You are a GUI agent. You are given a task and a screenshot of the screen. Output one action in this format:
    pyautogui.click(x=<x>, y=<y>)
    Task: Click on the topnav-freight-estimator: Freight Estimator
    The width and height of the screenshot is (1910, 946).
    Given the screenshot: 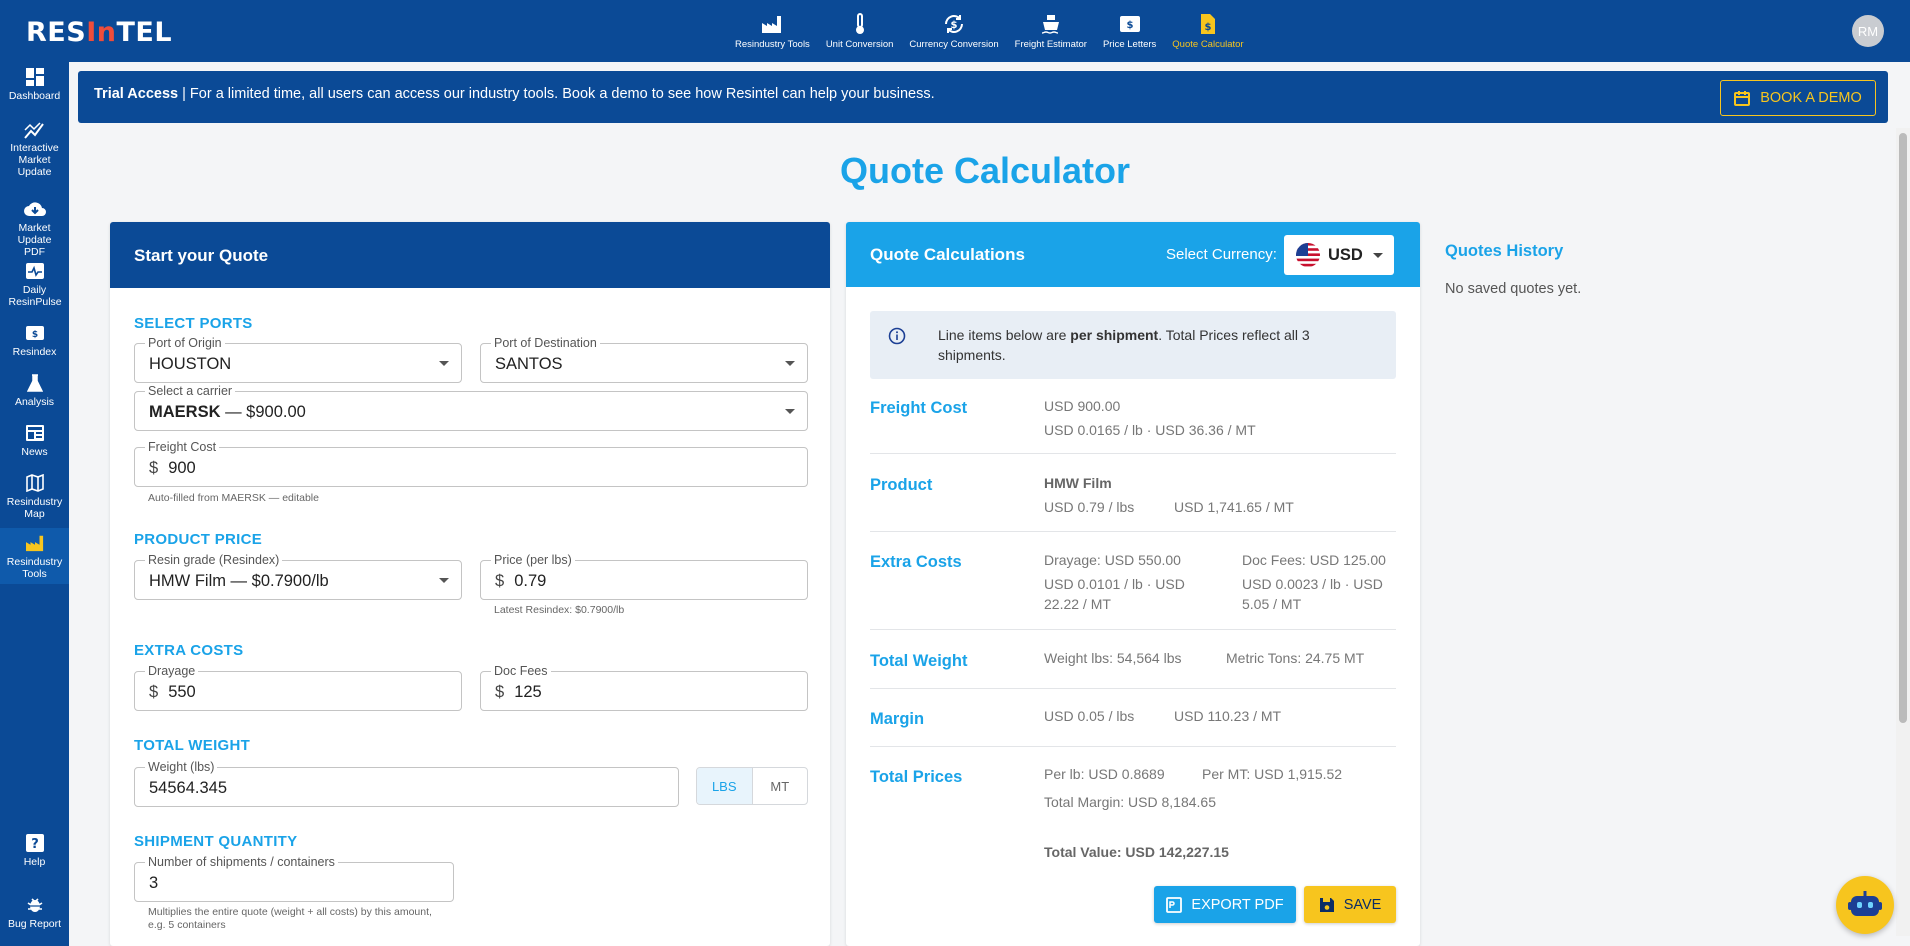 What is the action you would take?
    pyautogui.click(x=1051, y=31)
    